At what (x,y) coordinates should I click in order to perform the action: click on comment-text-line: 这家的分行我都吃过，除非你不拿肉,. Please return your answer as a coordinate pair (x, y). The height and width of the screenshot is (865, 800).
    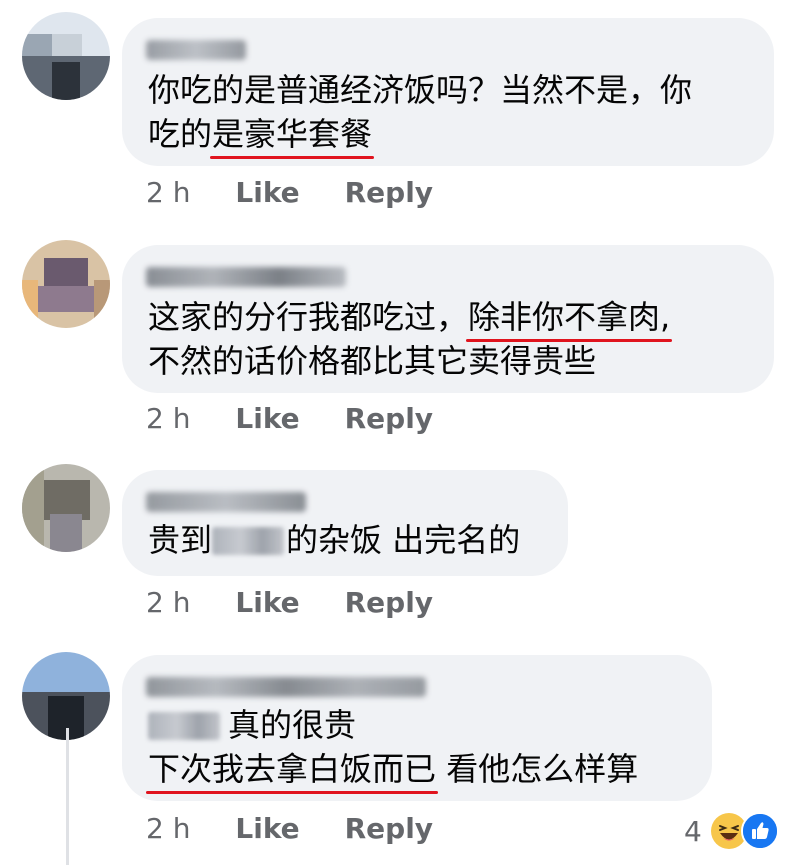
    Looking at the image, I should click on (448, 318).